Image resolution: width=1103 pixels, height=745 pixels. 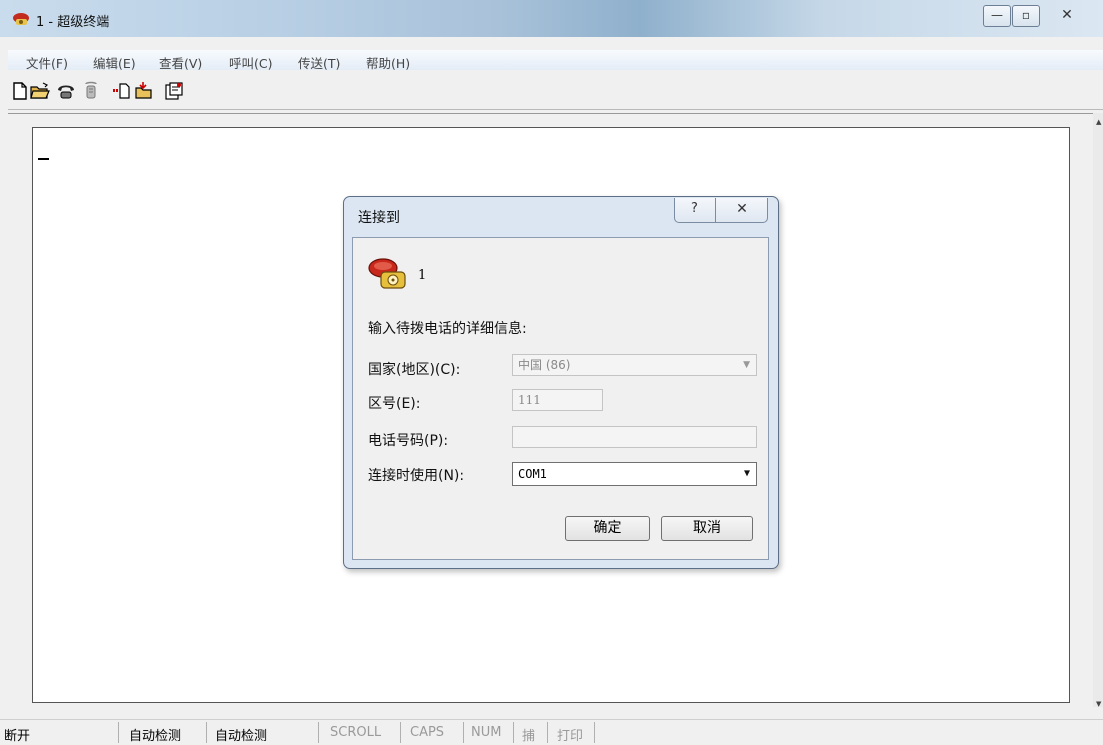 What do you see at coordinates (555, 90) in the screenshot?
I see `toolbar` at bounding box center [555, 90].